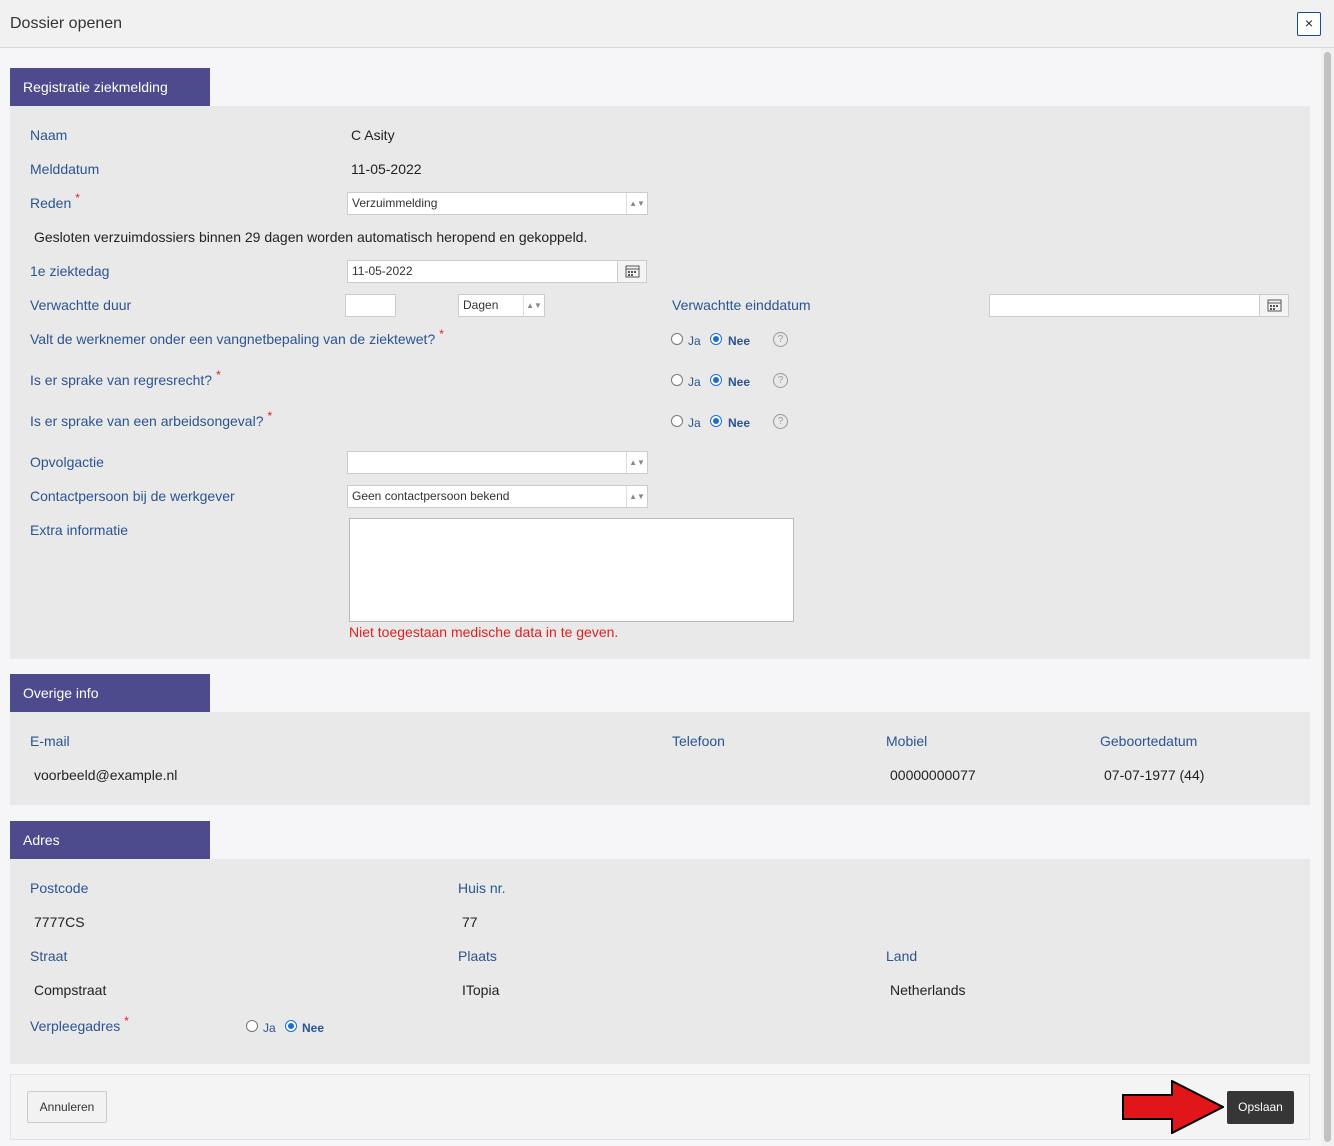 This screenshot has width=1334, height=1146. What do you see at coordinates (1260, 1107) in the screenshot?
I see `save-button: Opslaan` at bounding box center [1260, 1107].